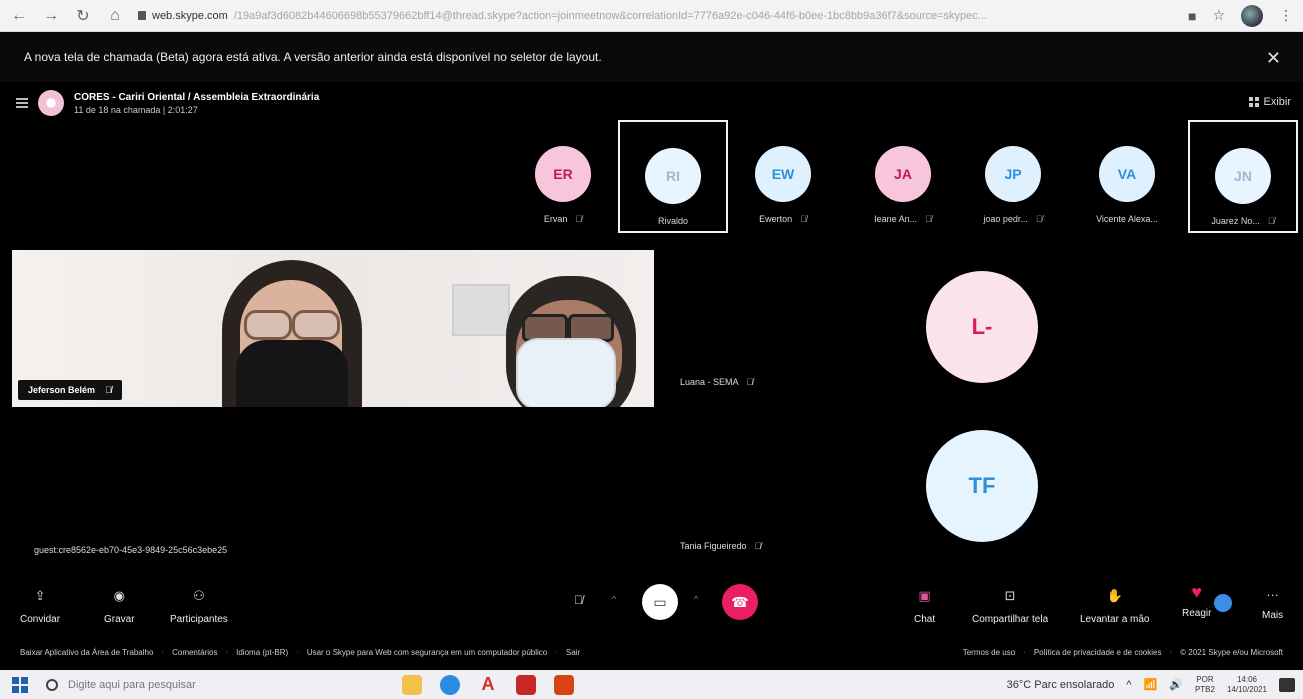  Describe the element at coordinates (19, 16) in the screenshot. I see `back-icon: ←` at that location.